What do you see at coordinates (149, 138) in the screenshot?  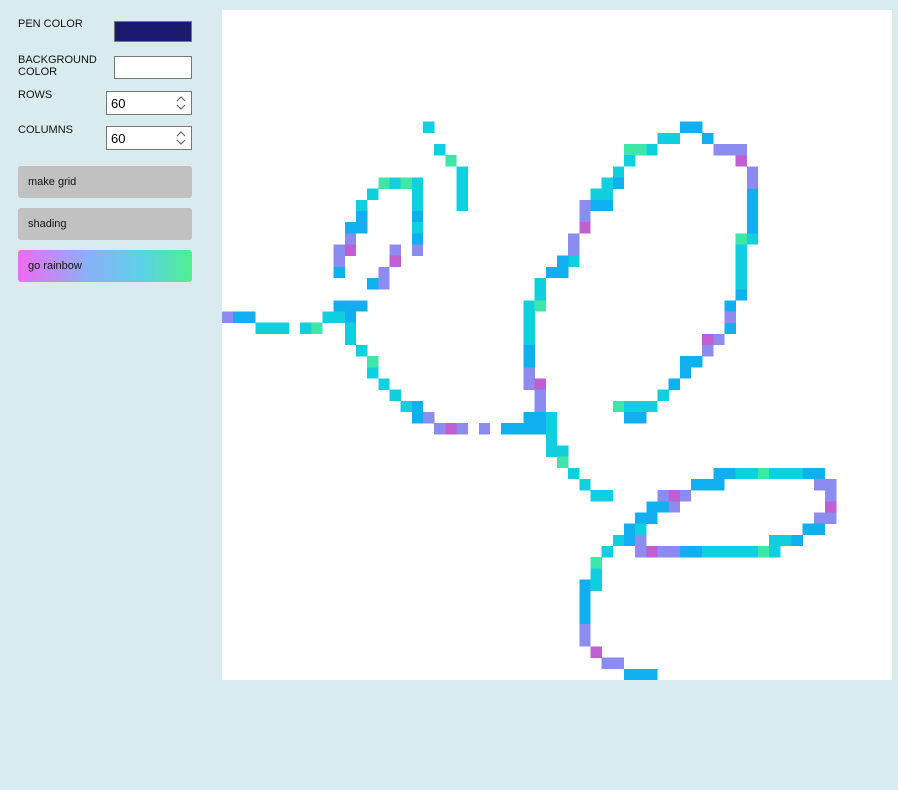 I see `columns-input: 60` at bounding box center [149, 138].